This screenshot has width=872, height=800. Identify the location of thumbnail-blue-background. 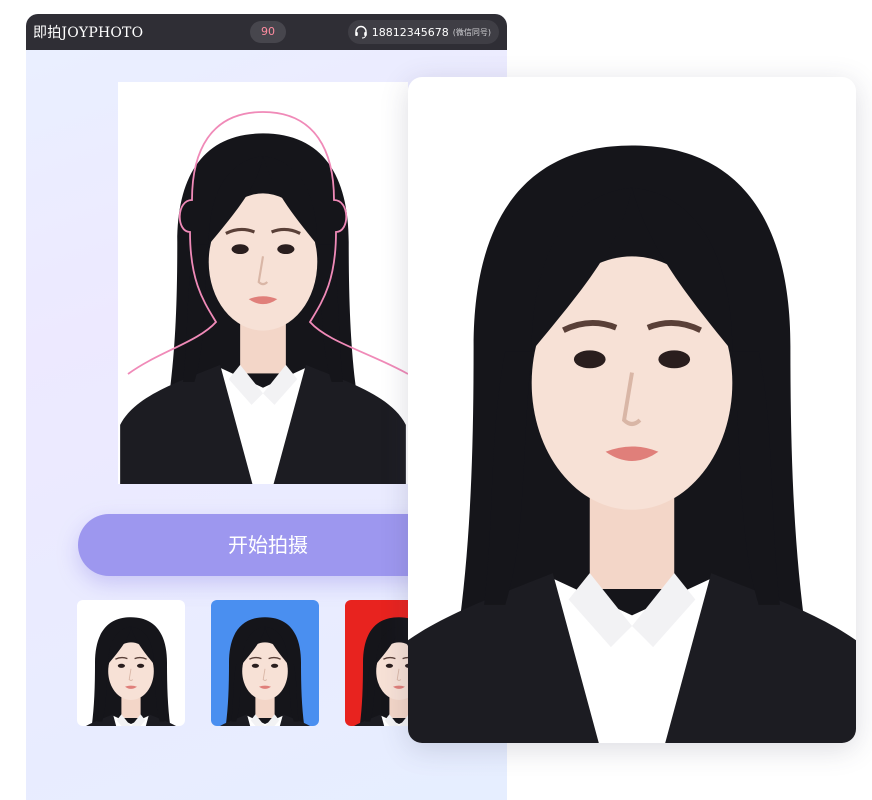
(265, 663).